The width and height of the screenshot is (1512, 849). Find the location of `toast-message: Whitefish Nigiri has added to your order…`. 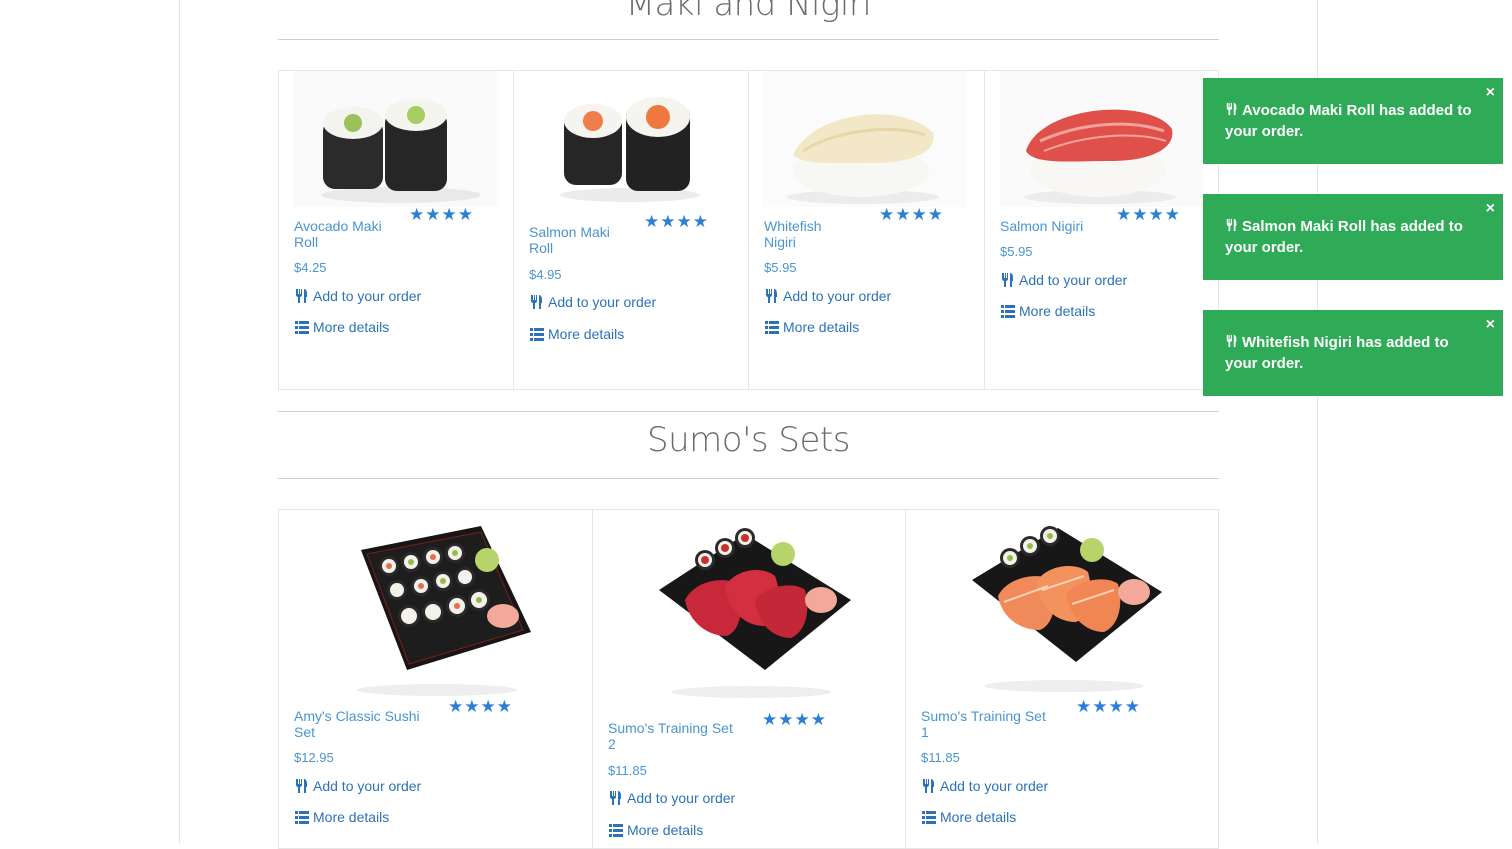

toast-message: Whitefish Nigiri has added to your order… is located at coordinates (1337, 353).